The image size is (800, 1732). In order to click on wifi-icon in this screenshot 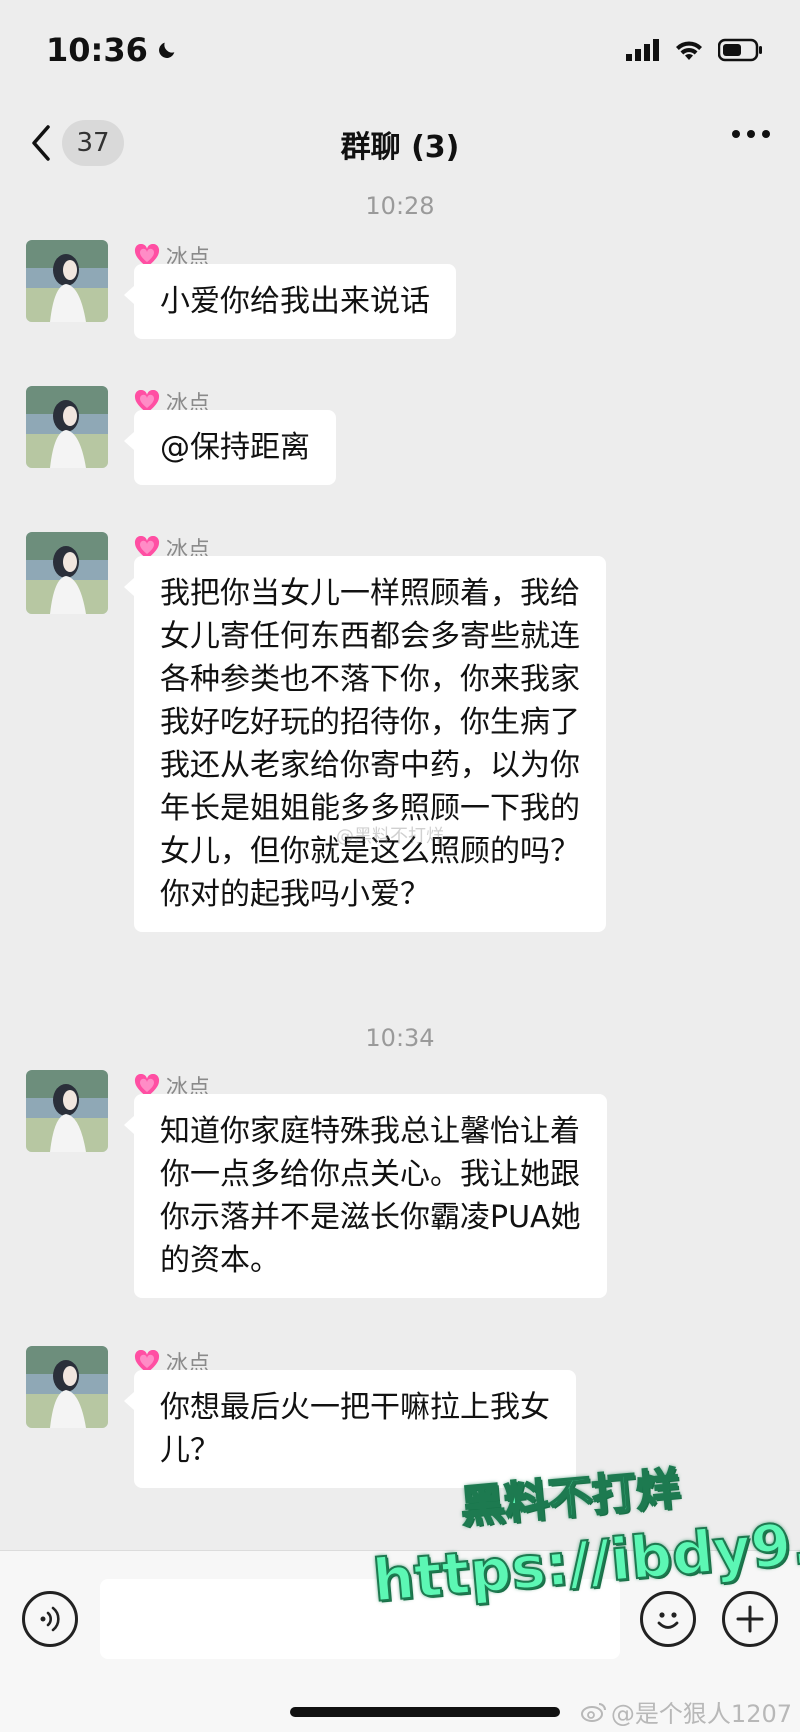, I will do `click(689, 50)`.